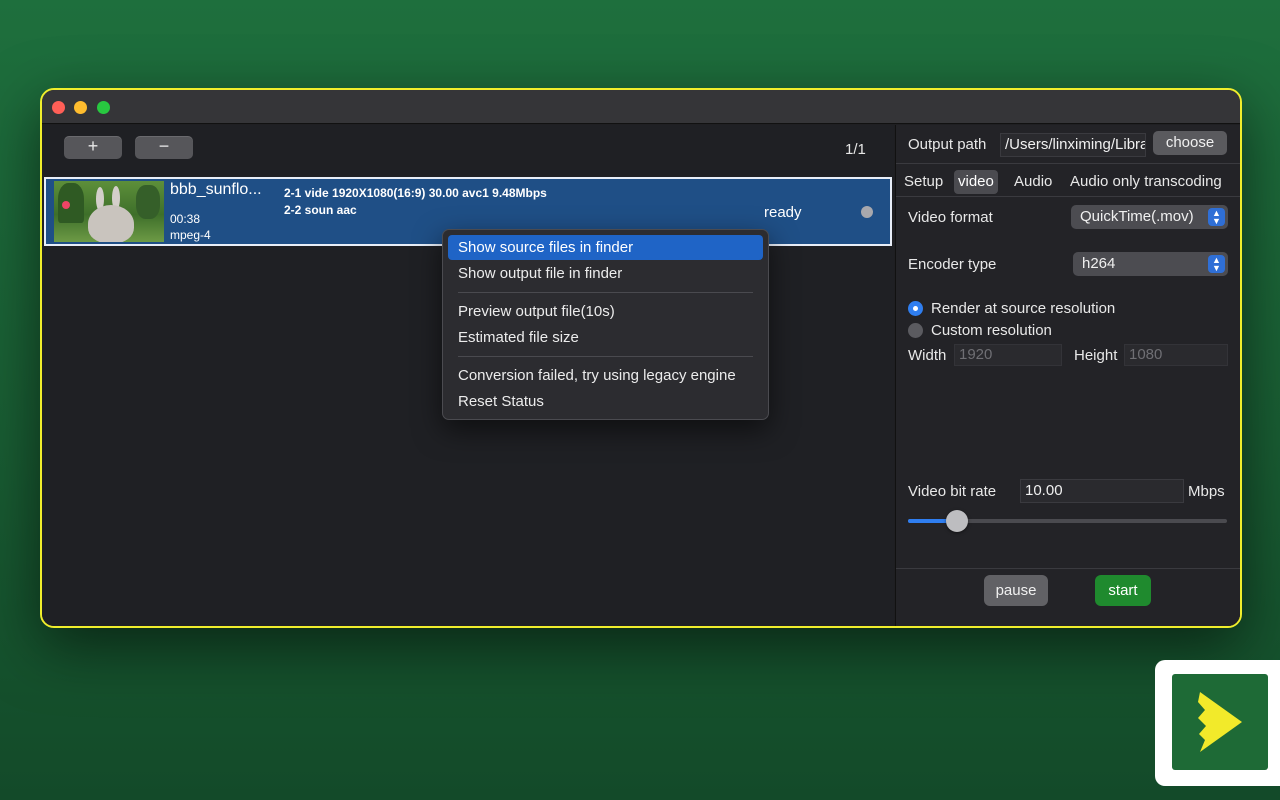 This screenshot has width=1280, height=800. Describe the element at coordinates (80, 107) in the screenshot. I see `minimize-window-button` at that location.